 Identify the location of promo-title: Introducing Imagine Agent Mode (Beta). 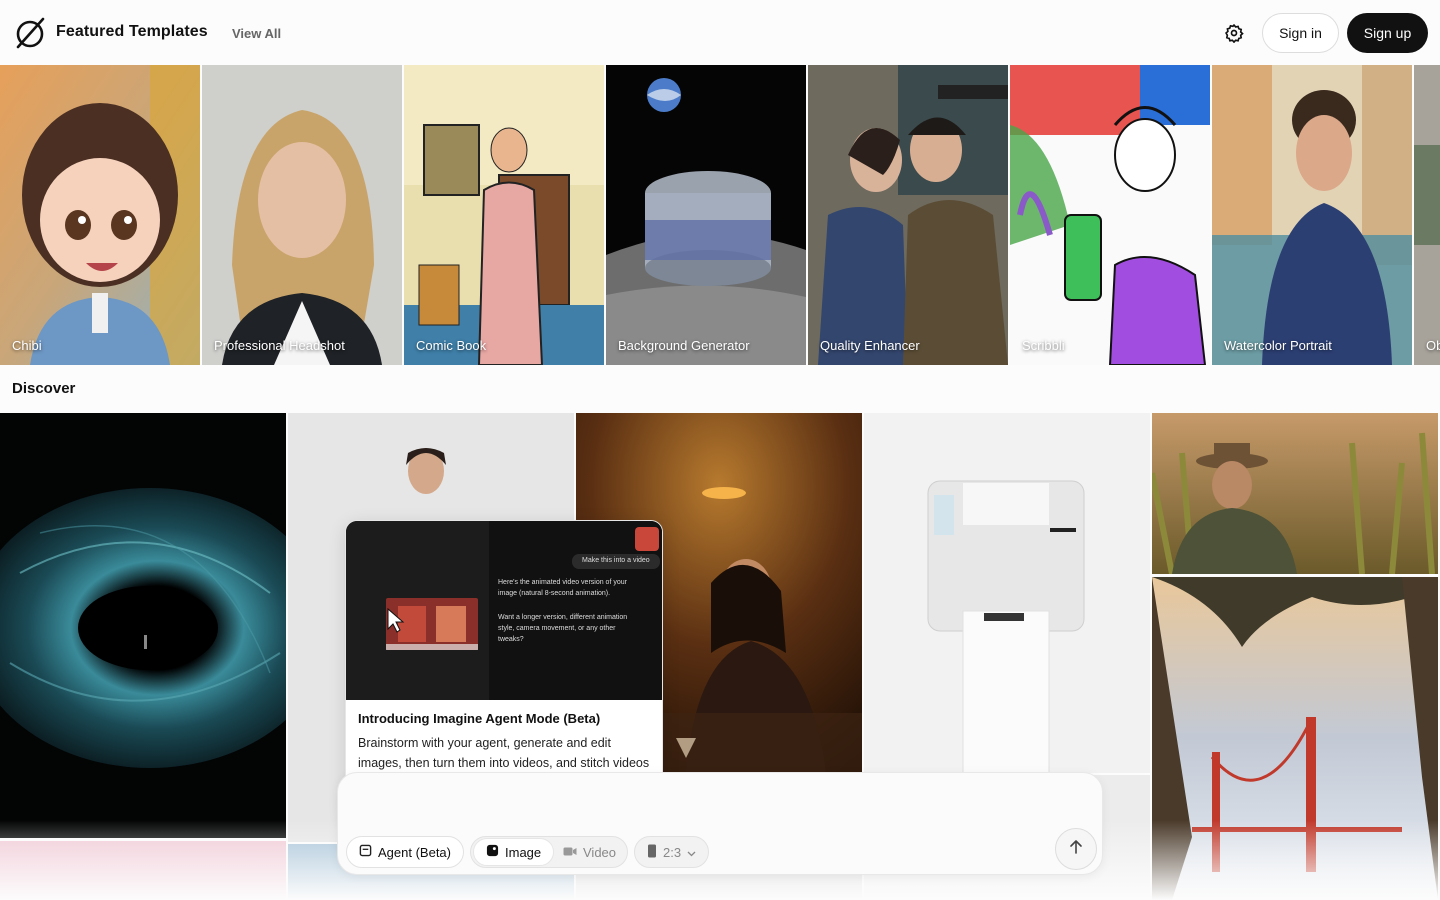
(479, 718).